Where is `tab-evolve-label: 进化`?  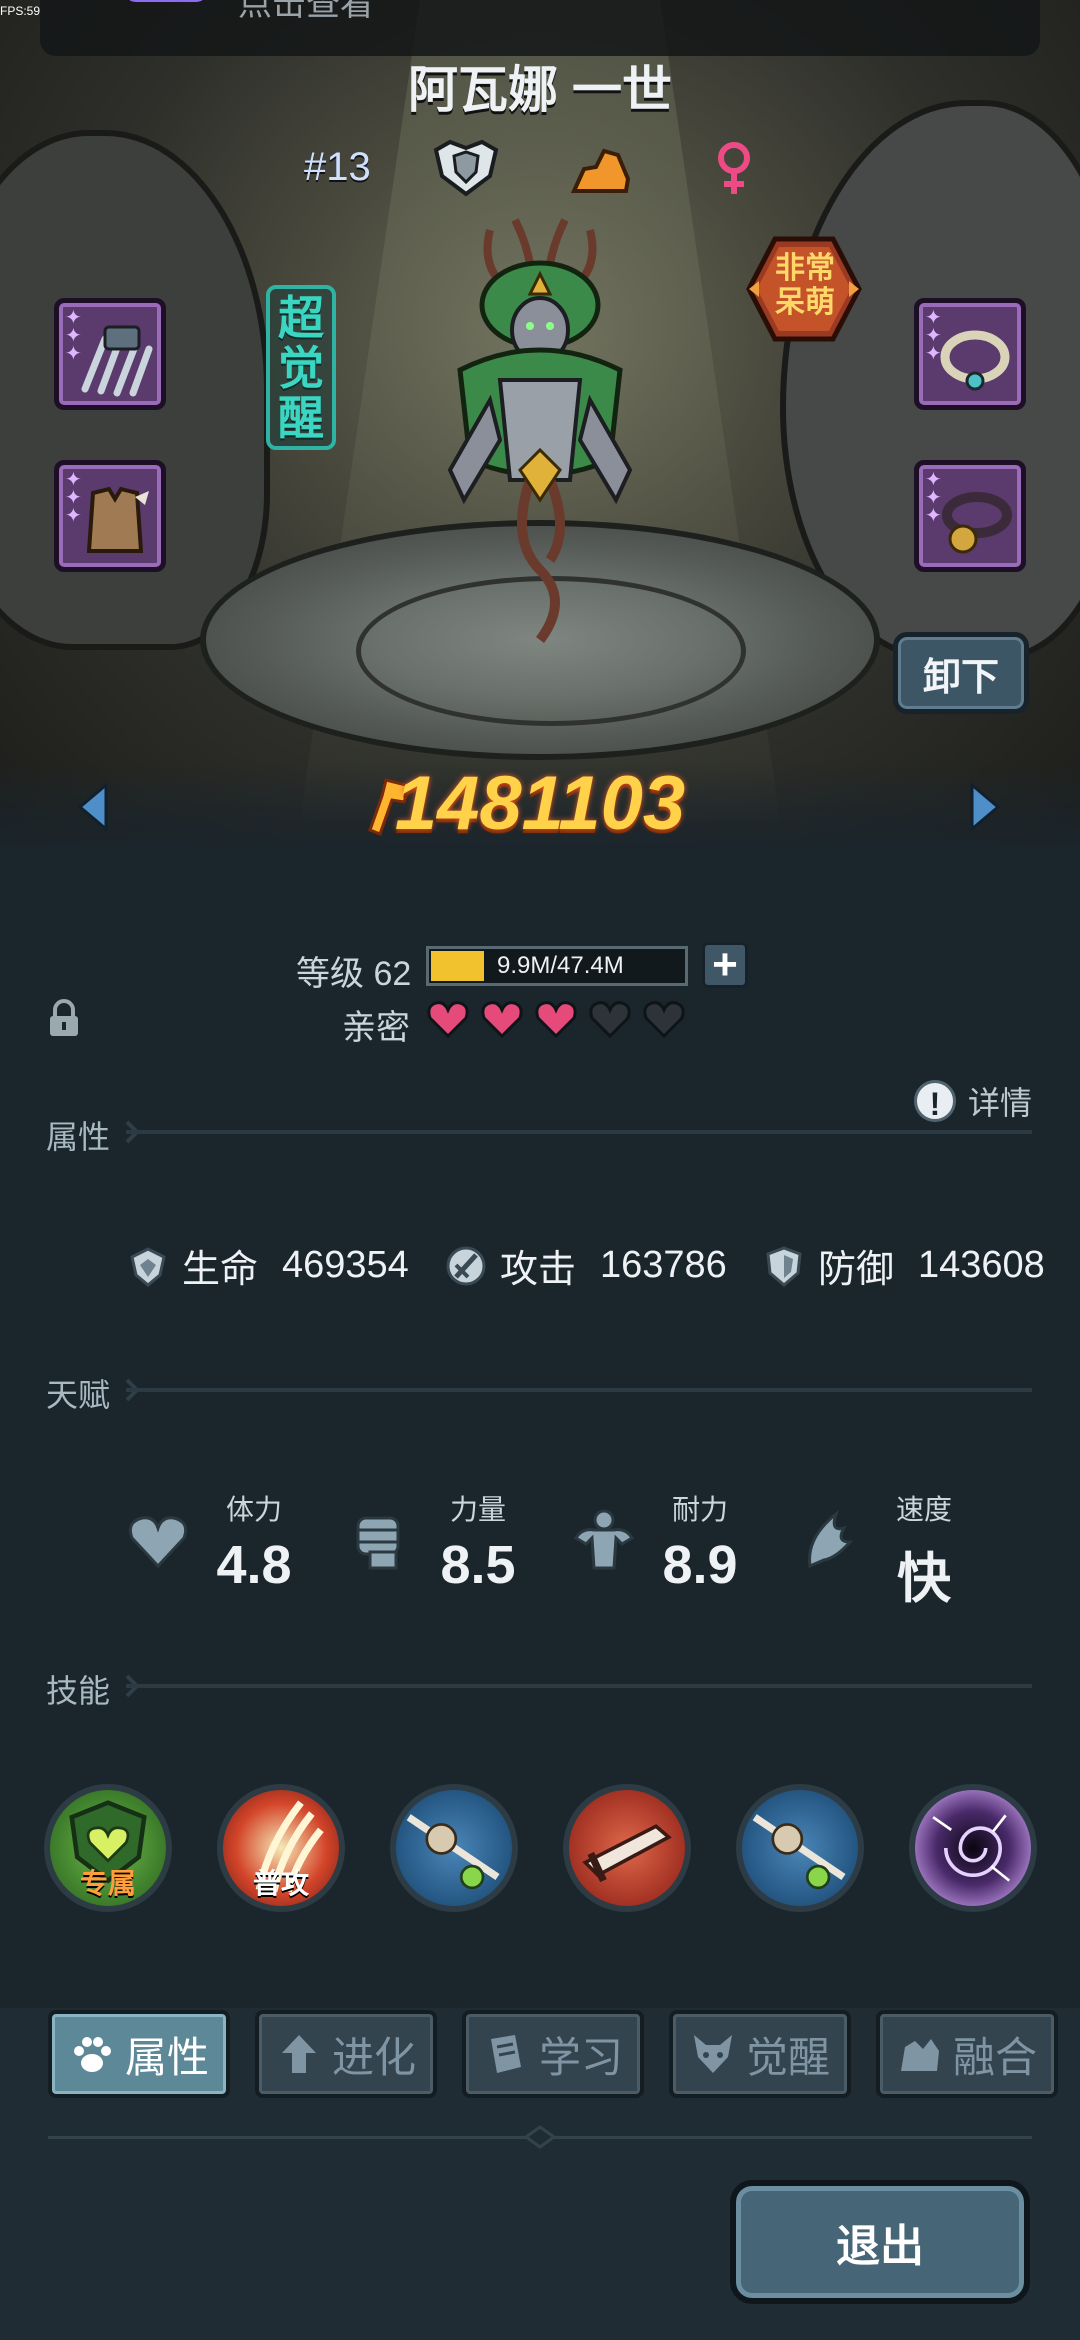
tab-evolve-label: 进化 is located at coordinates (373, 2057).